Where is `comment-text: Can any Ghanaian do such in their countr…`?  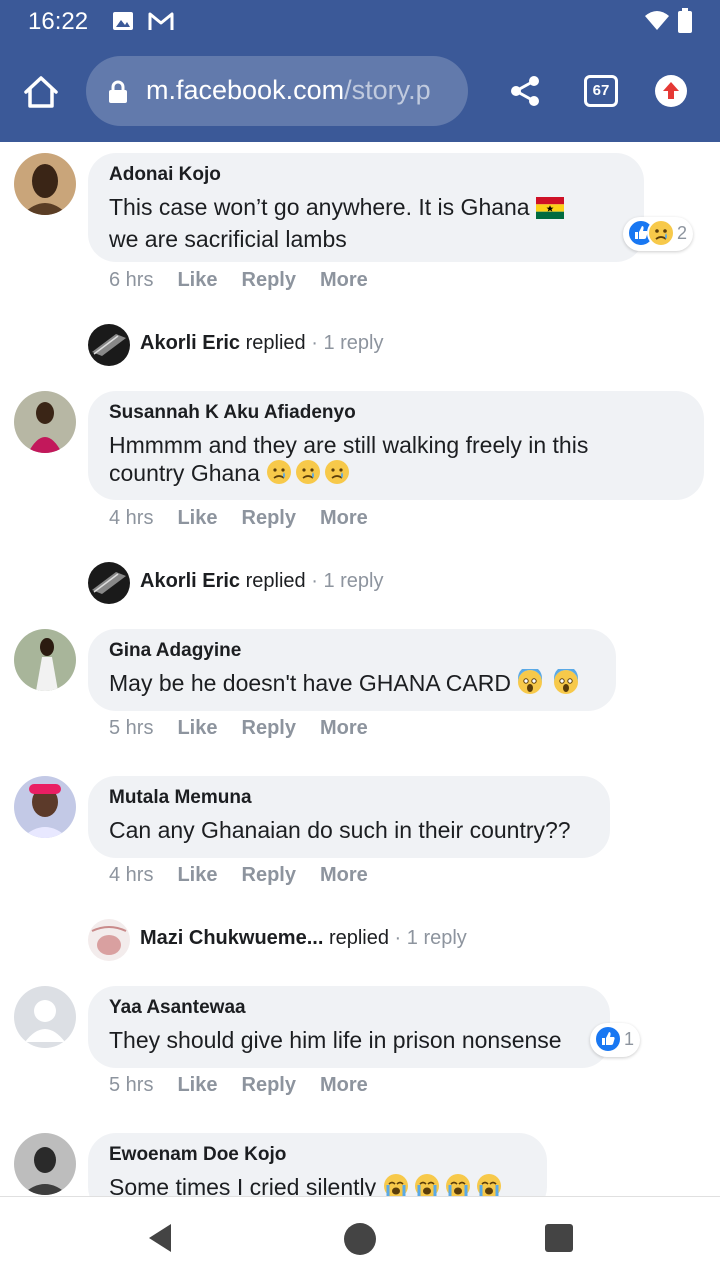
comment-text: Can any Ghanaian do such in their countr… is located at coordinates (340, 830).